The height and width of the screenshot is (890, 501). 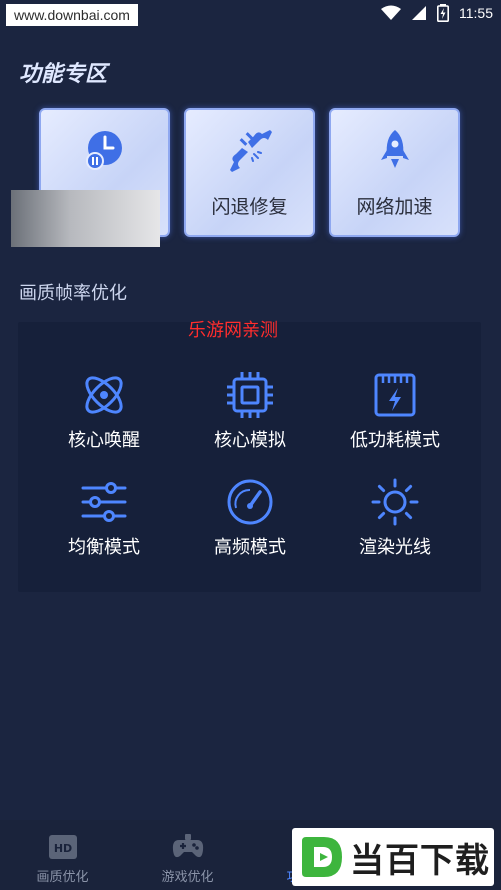 I want to click on nav-label: 游戏优化, so click(x=187, y=877).